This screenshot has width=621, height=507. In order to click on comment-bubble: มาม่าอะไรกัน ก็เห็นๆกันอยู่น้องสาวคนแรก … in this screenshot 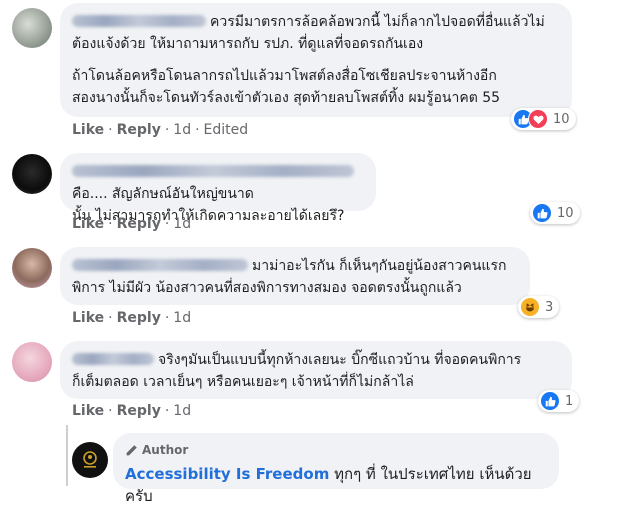, I will do `click(295, 276)`.